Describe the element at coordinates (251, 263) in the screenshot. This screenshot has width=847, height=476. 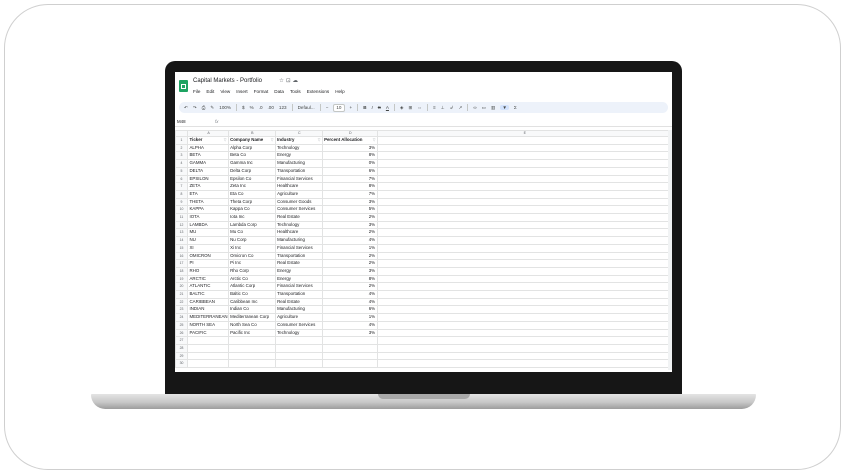
I see `cell: Pi Inc` at that location.